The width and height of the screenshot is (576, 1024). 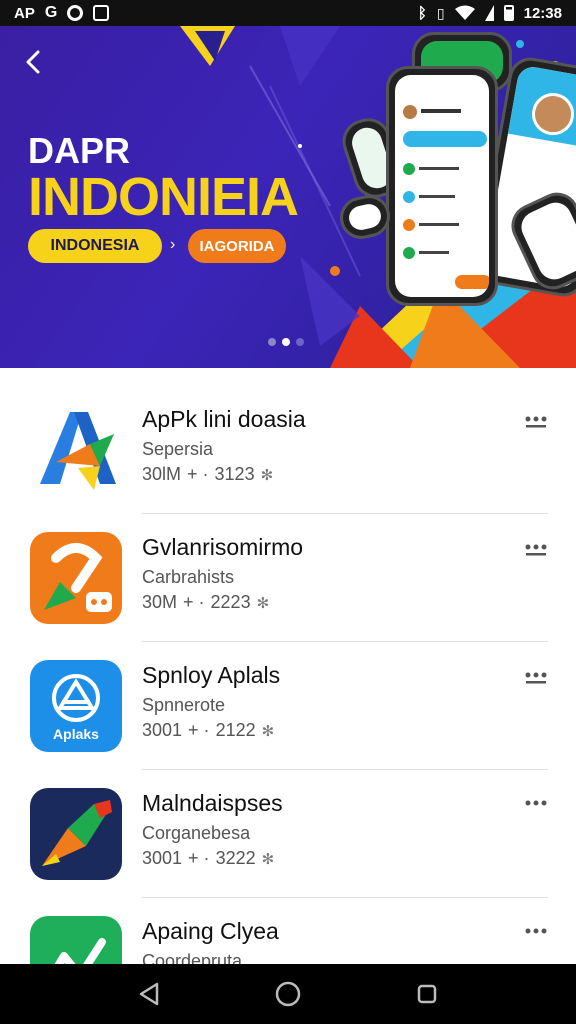 I want to click on app-name: Apaing Clyea, so click(x=210, y=931).